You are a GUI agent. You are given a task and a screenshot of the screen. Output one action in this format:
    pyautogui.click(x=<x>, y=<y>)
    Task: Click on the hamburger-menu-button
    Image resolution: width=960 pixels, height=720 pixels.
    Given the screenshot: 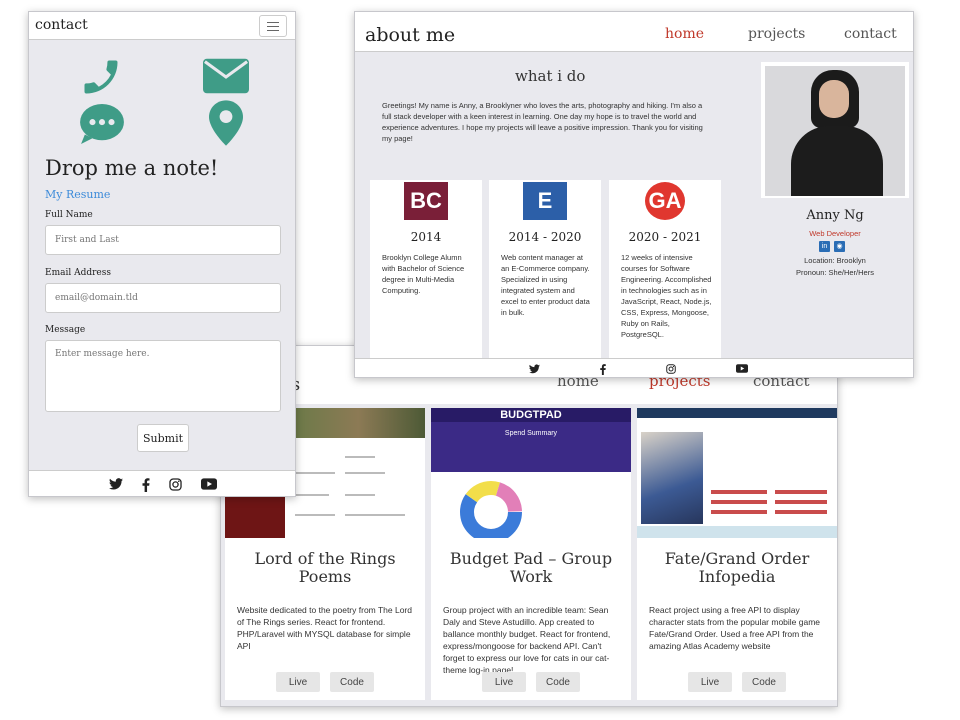 What is the action you would take?
    pyautogui.click(x=273, y=26)
    